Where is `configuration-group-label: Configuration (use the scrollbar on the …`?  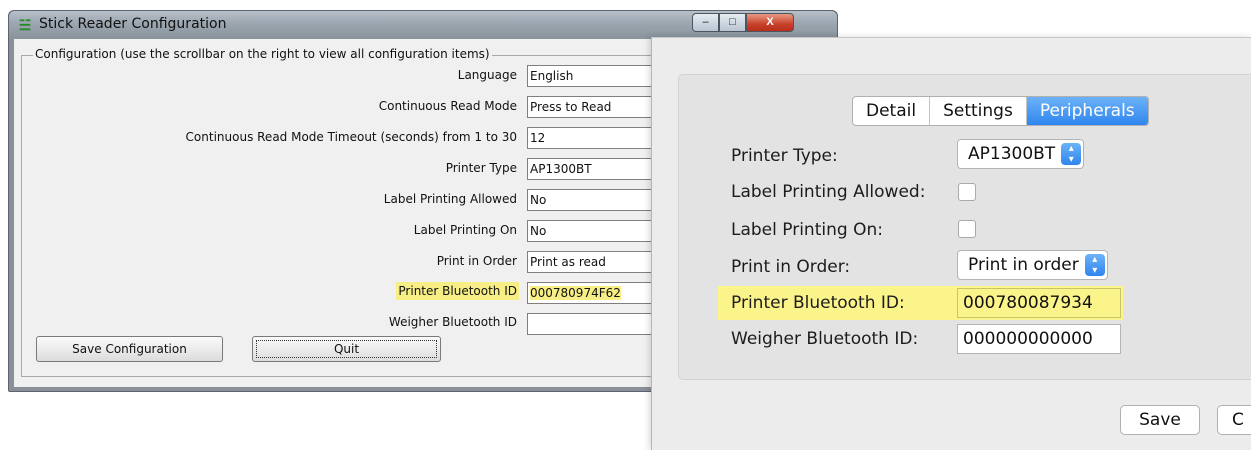
configuration-group-label: Configuration (use the scrollbar on the … is located at coordinates (262, 54).